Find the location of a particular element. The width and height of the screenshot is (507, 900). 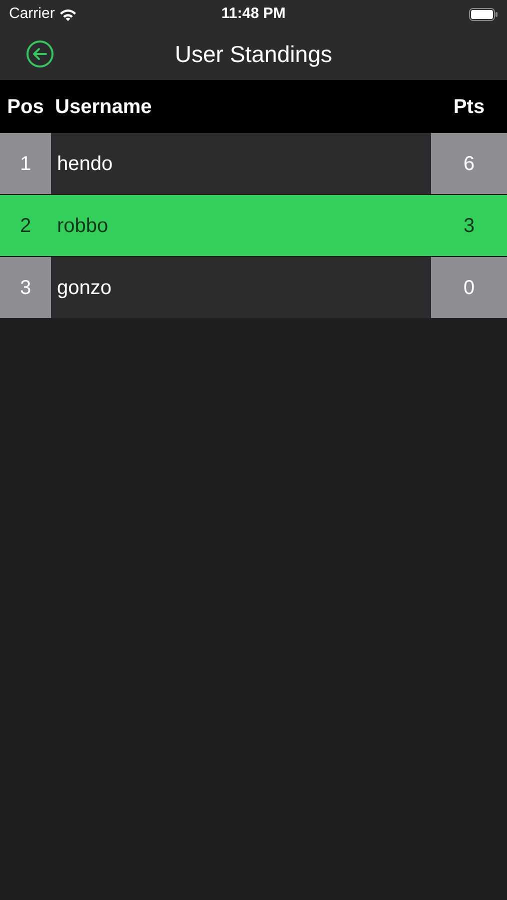

standings-row: 1 hendo 6 is located at coordinates (253, 163).